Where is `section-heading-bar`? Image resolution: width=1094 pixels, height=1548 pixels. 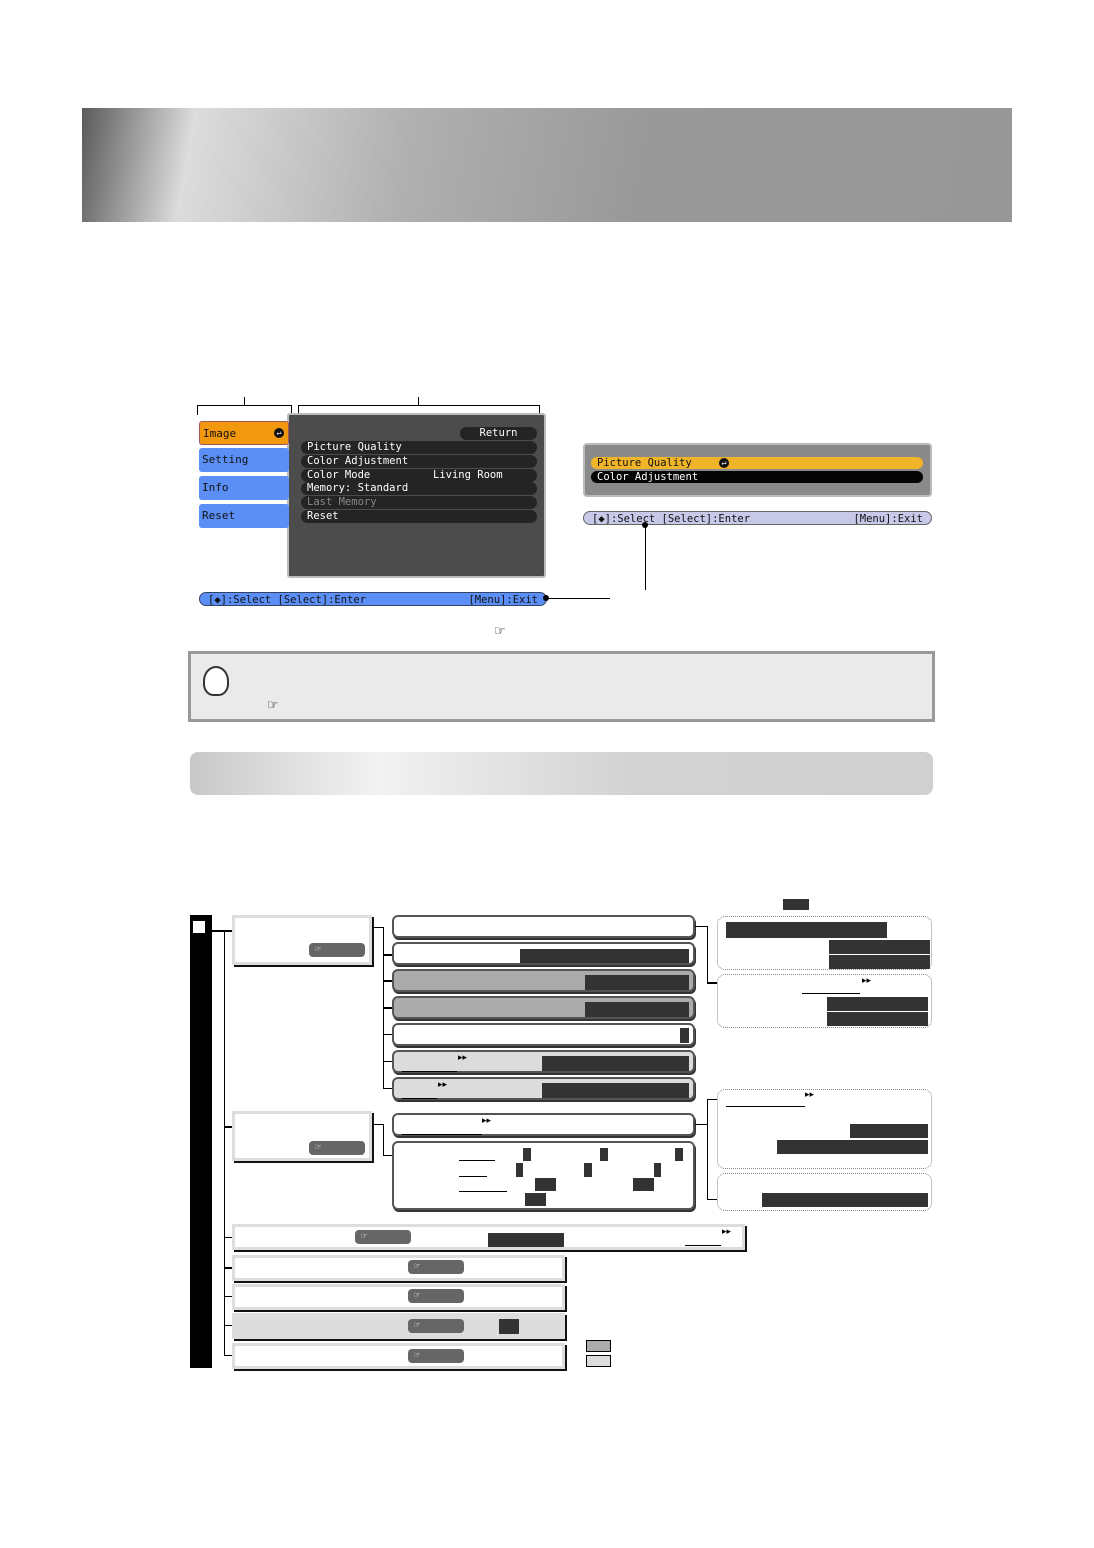
section-heading-bar is located at coordinates (561, 773).